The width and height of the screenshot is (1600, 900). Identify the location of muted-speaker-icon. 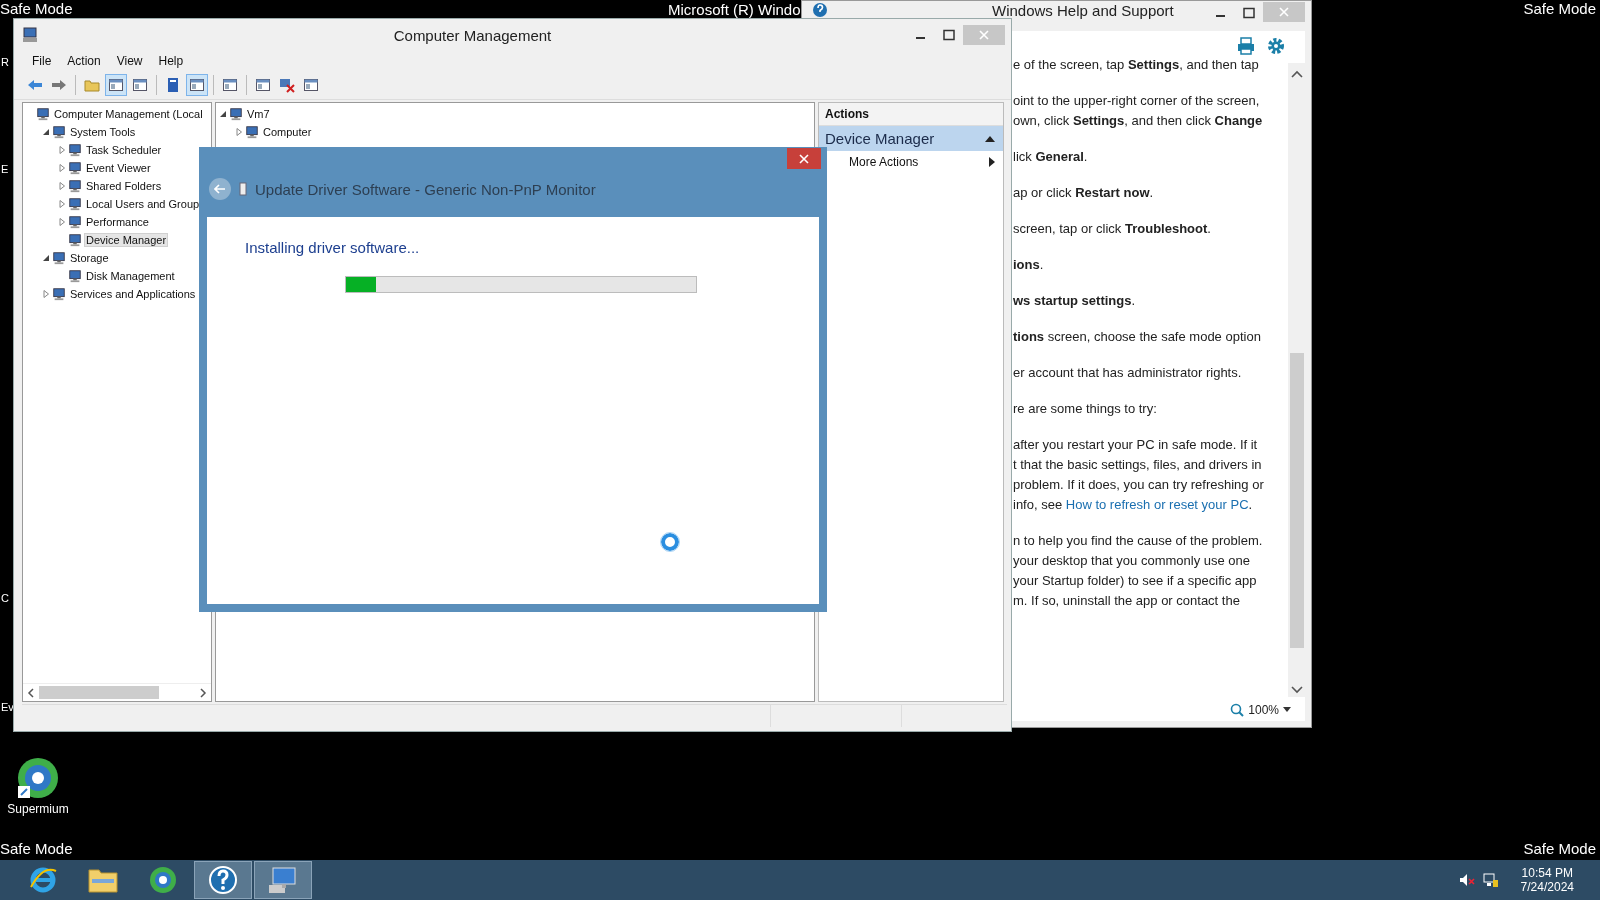
(1466, 880).